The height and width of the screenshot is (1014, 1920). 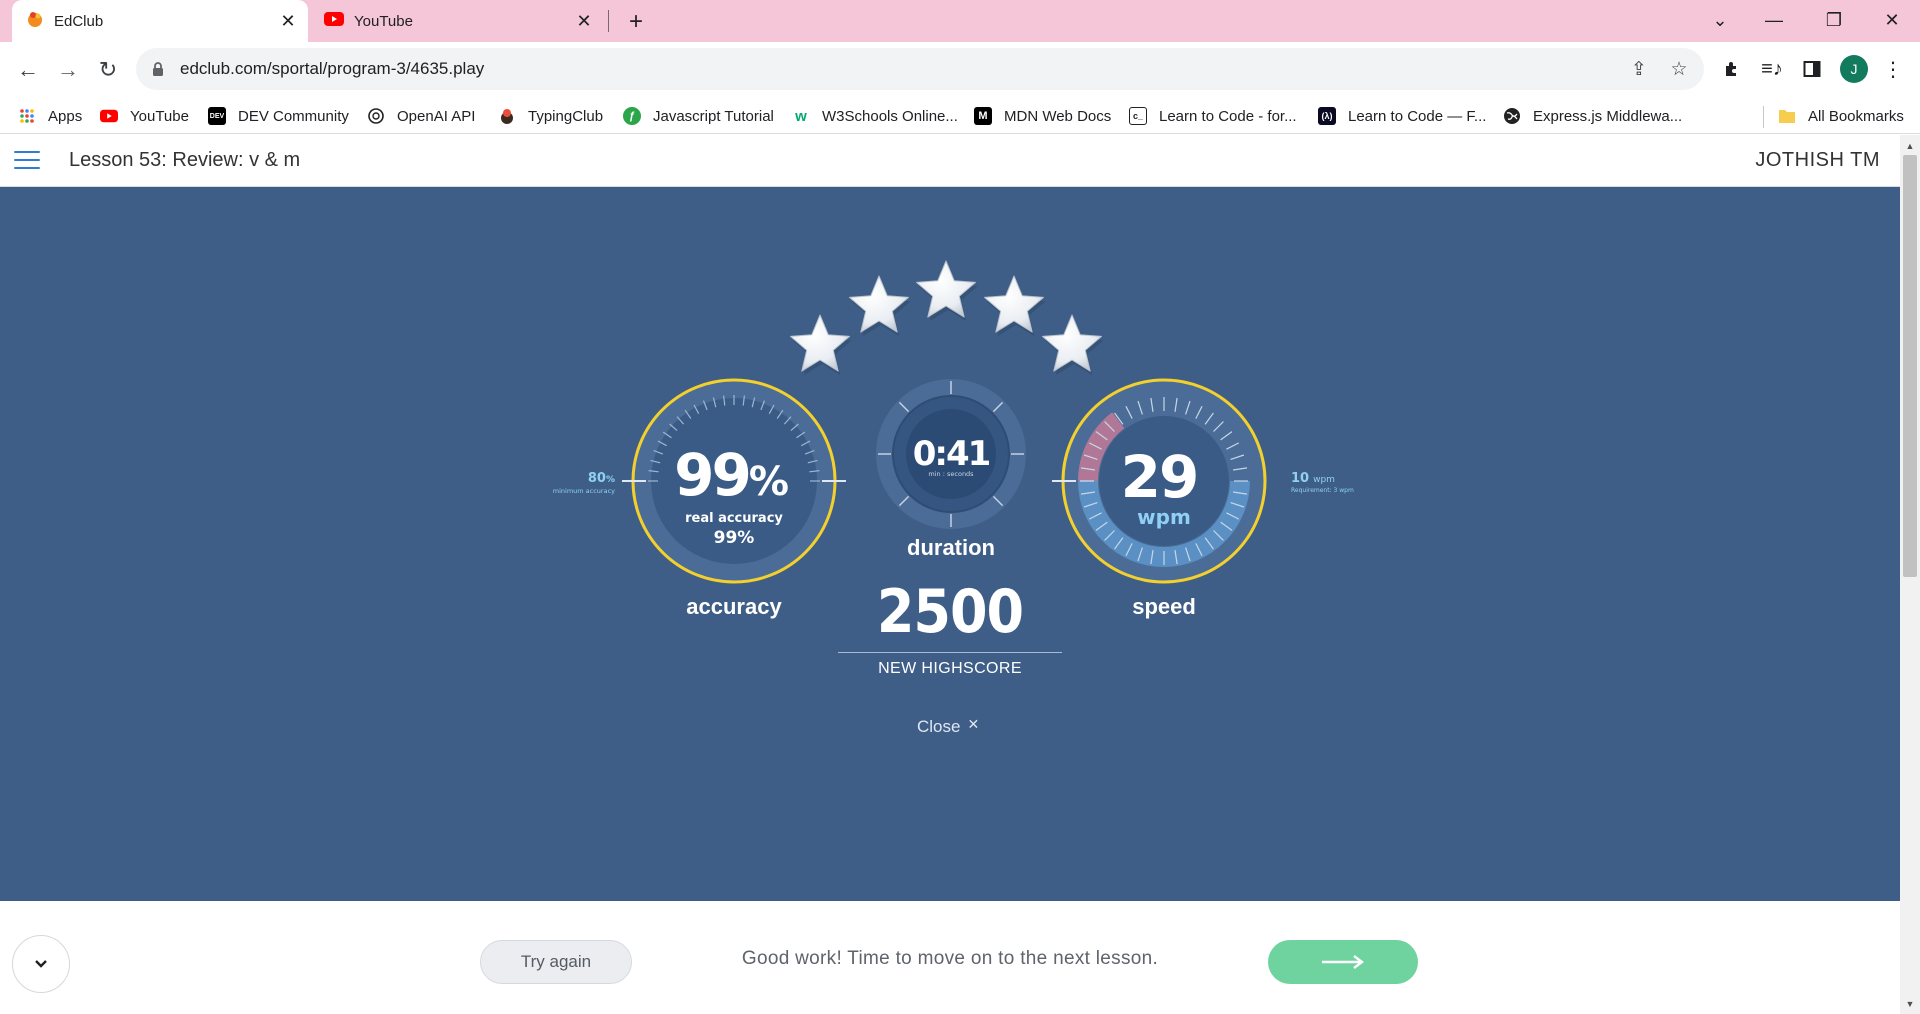 What do you see at coordinates (960, 21) in the screenshot?
I see `tab-strip: EdClub ✕ YouTube ✕ + ⌄ — ❐ ✕` at bounding box center [960, 21].